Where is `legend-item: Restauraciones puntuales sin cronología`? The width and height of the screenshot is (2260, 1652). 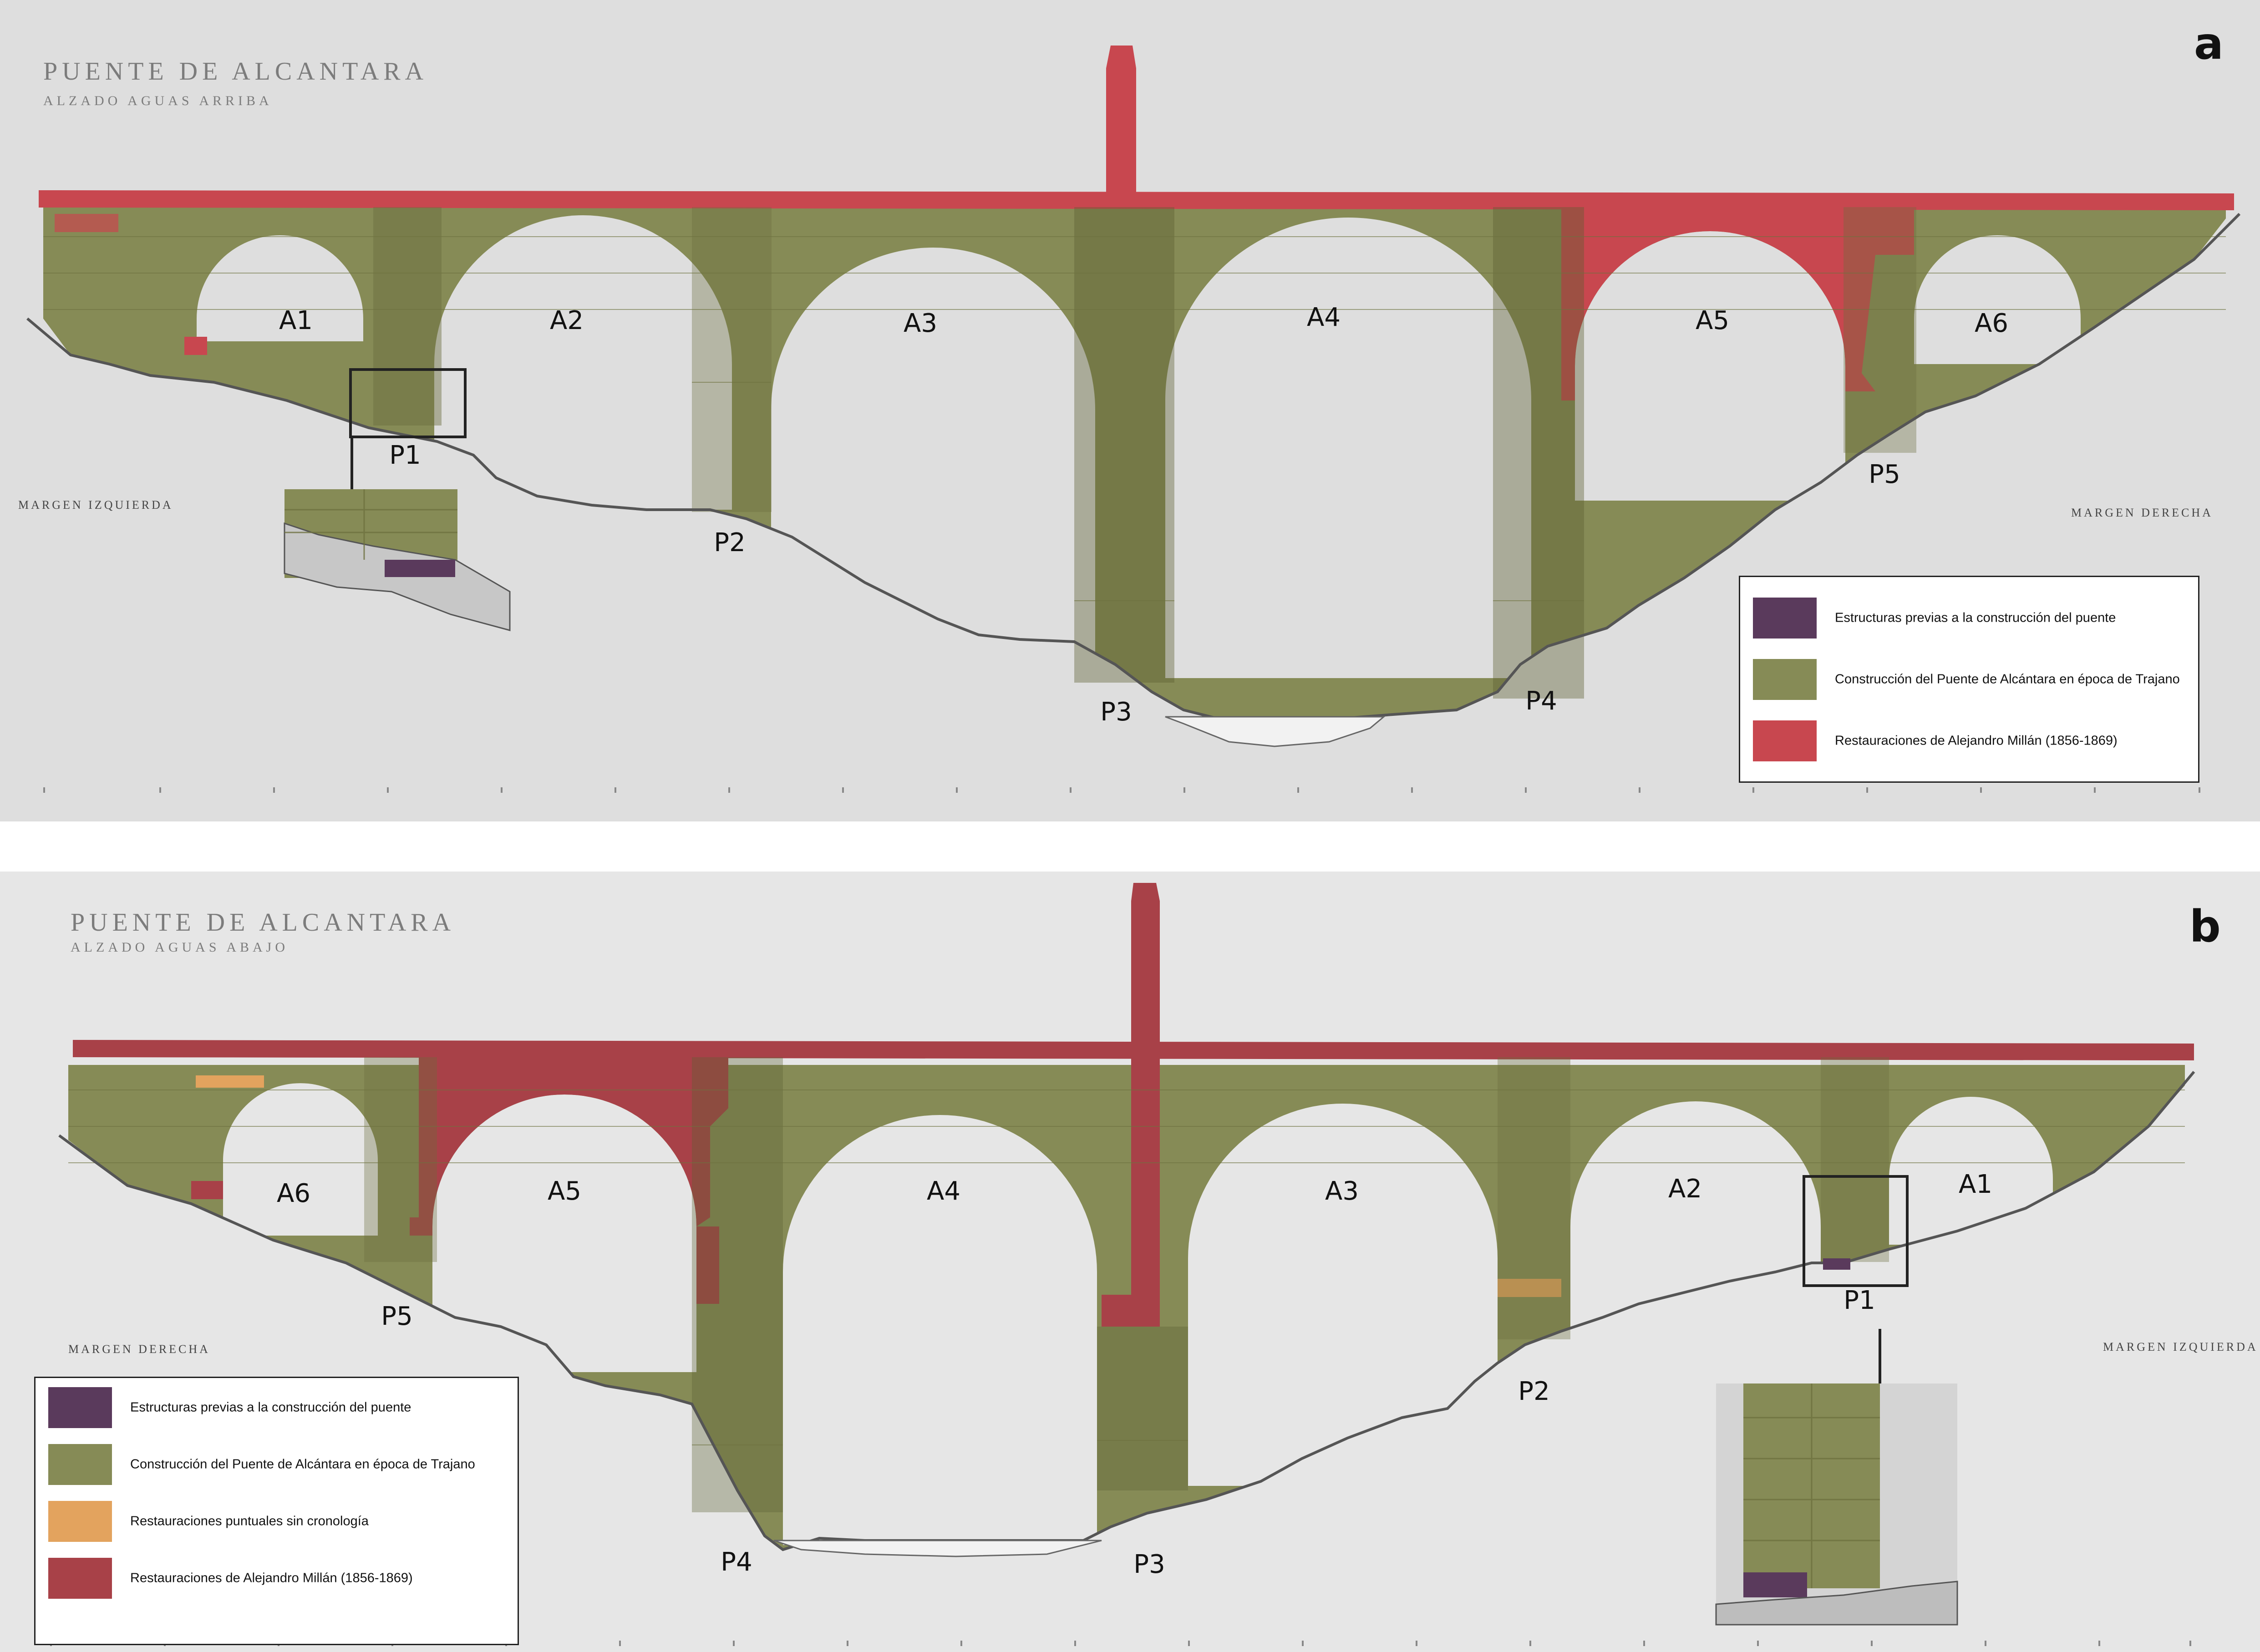
legend-item: Restauraciones puntuales sin cronología is located at coordinates (278, 1522).